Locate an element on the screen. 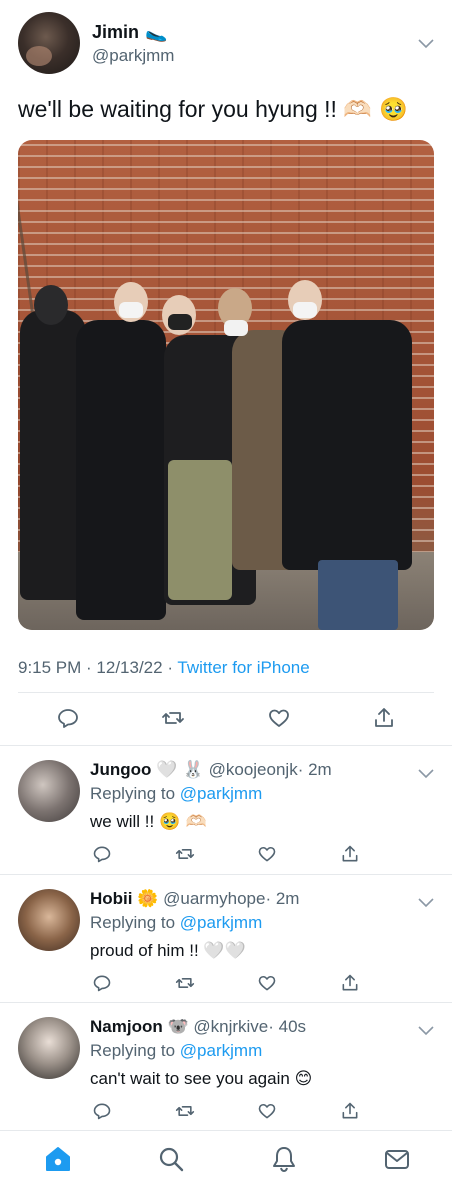 The image size is (452, 1200). photo-person-5-jeans is located at coordinates (358, 595).